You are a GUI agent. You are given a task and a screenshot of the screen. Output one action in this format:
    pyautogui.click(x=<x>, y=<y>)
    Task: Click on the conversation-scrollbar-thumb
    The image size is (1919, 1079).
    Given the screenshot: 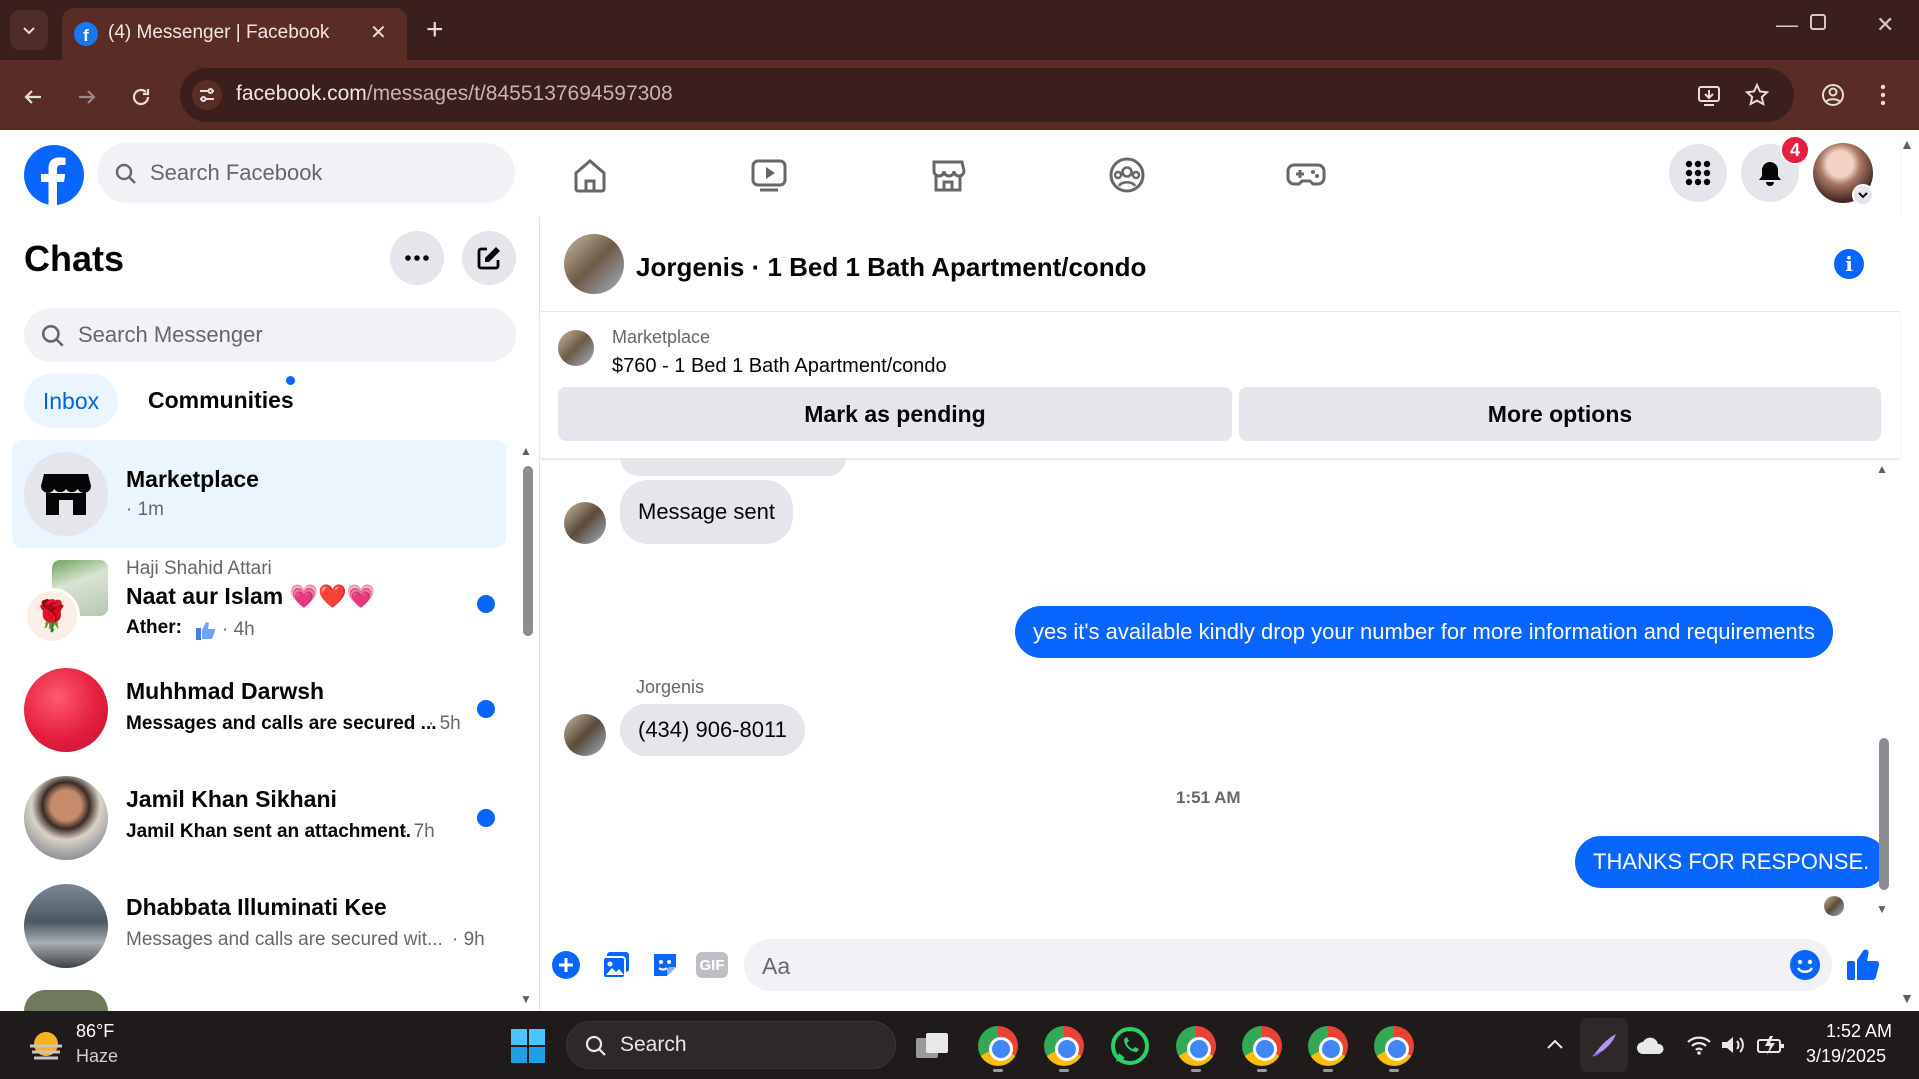 What is the action you would take?
    pyautogui.click(x=1884, y=814)
    